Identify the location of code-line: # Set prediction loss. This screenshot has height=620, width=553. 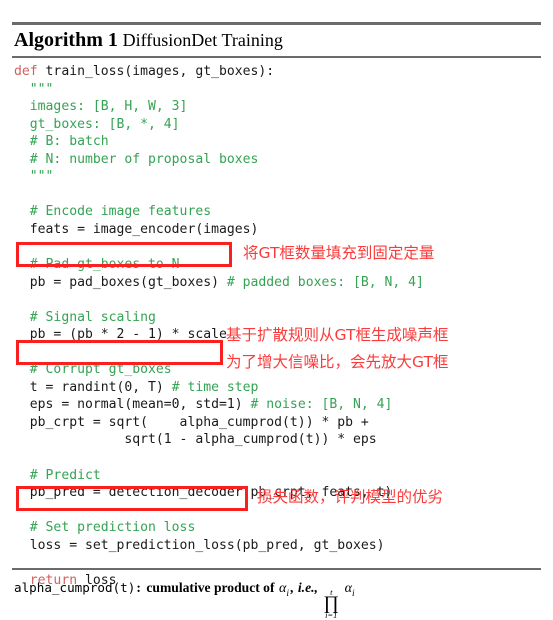
(279, 528).